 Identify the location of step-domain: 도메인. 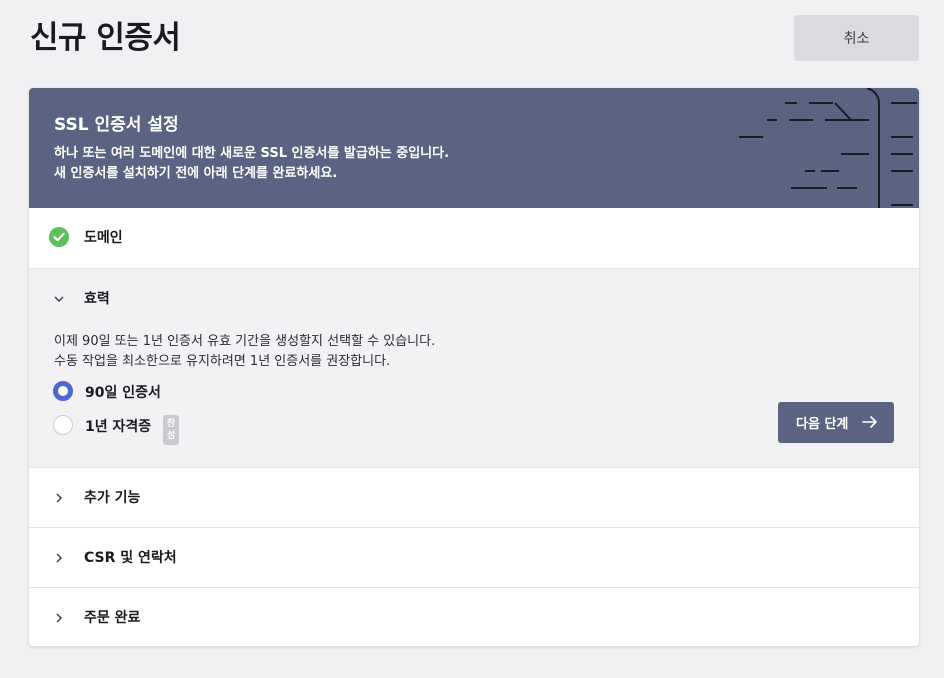
(474, 238).